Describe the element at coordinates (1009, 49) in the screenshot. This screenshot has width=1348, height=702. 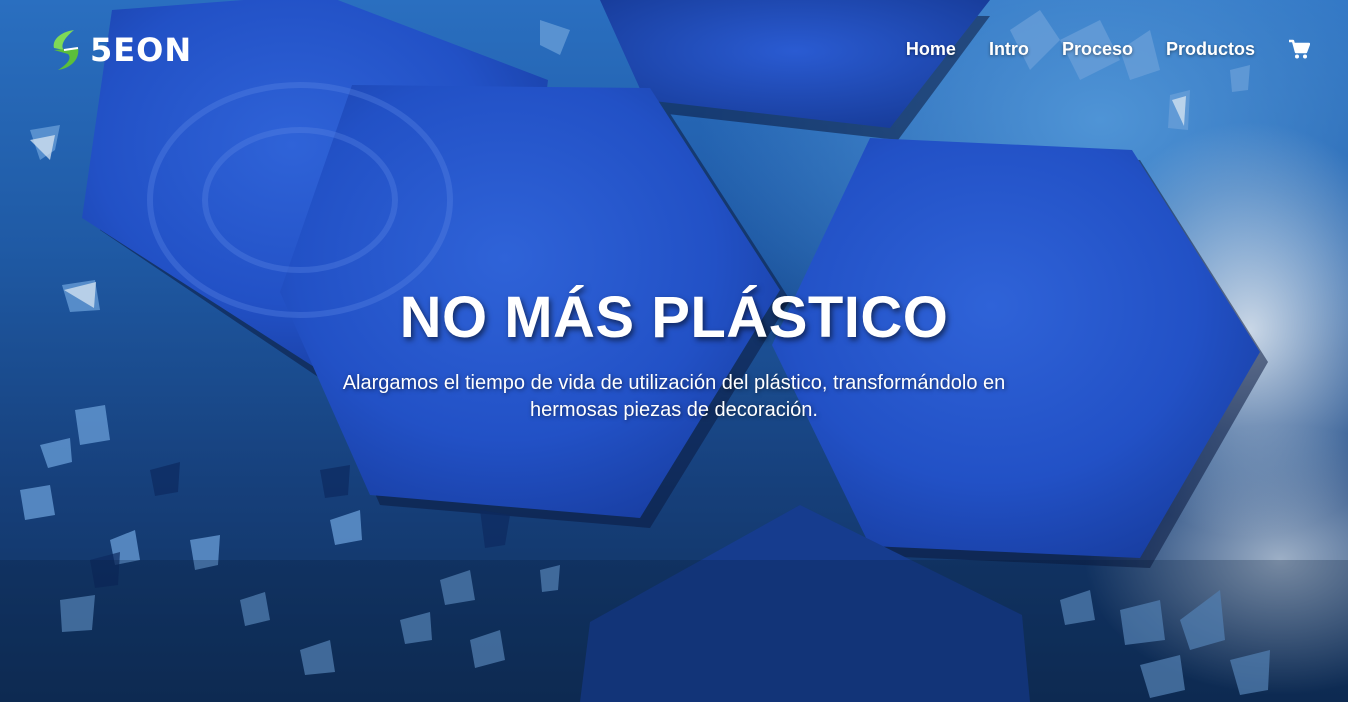
I see `nav-item-intro: Intro` at that location.